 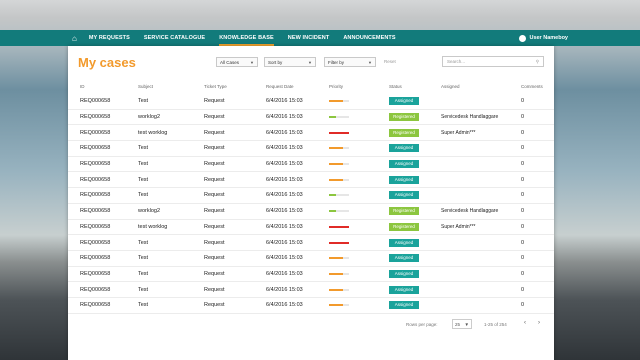 What do you see at coordinates (237, 62) in the screenshot?
I see `cases-select: All Cases ▼` at bounding box center [237, 62].